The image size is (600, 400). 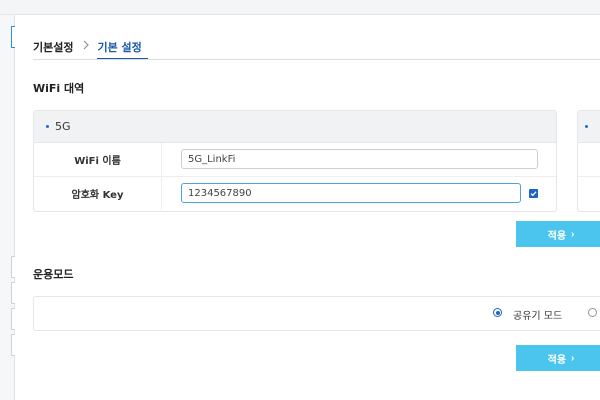 What do you see at coordinates (359, 159) in the screenshot?
I see `ssid-input` at bounding box center [359, 159].